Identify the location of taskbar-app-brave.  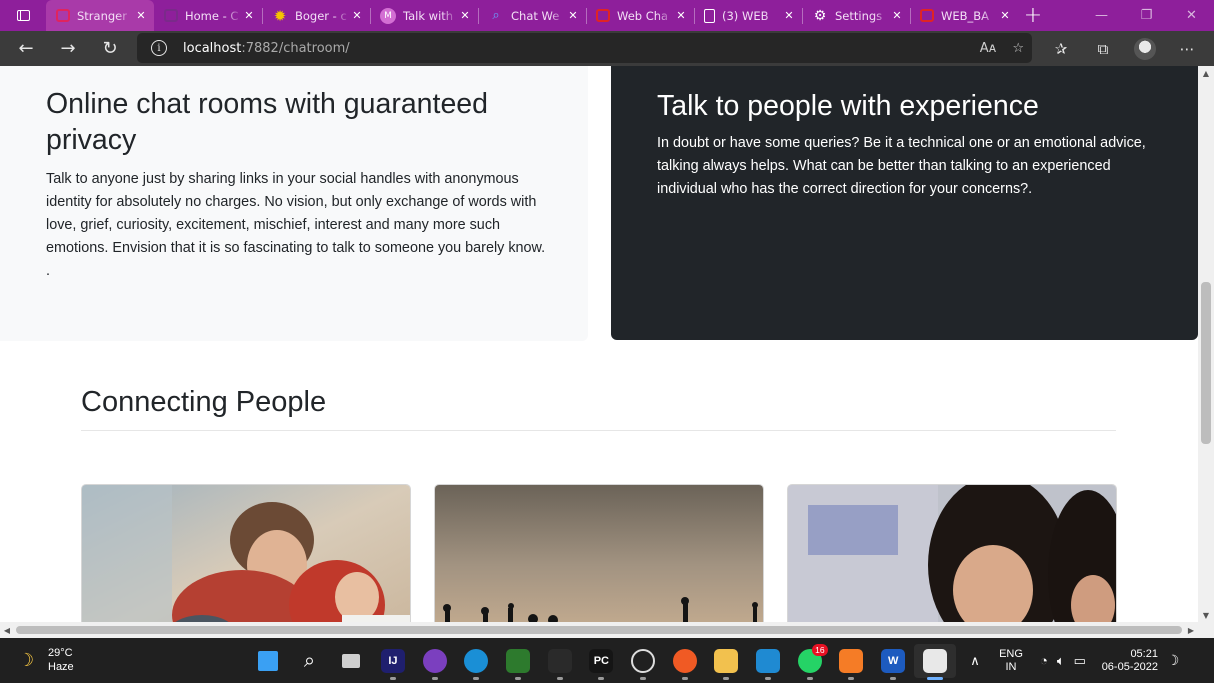
(685, 662).